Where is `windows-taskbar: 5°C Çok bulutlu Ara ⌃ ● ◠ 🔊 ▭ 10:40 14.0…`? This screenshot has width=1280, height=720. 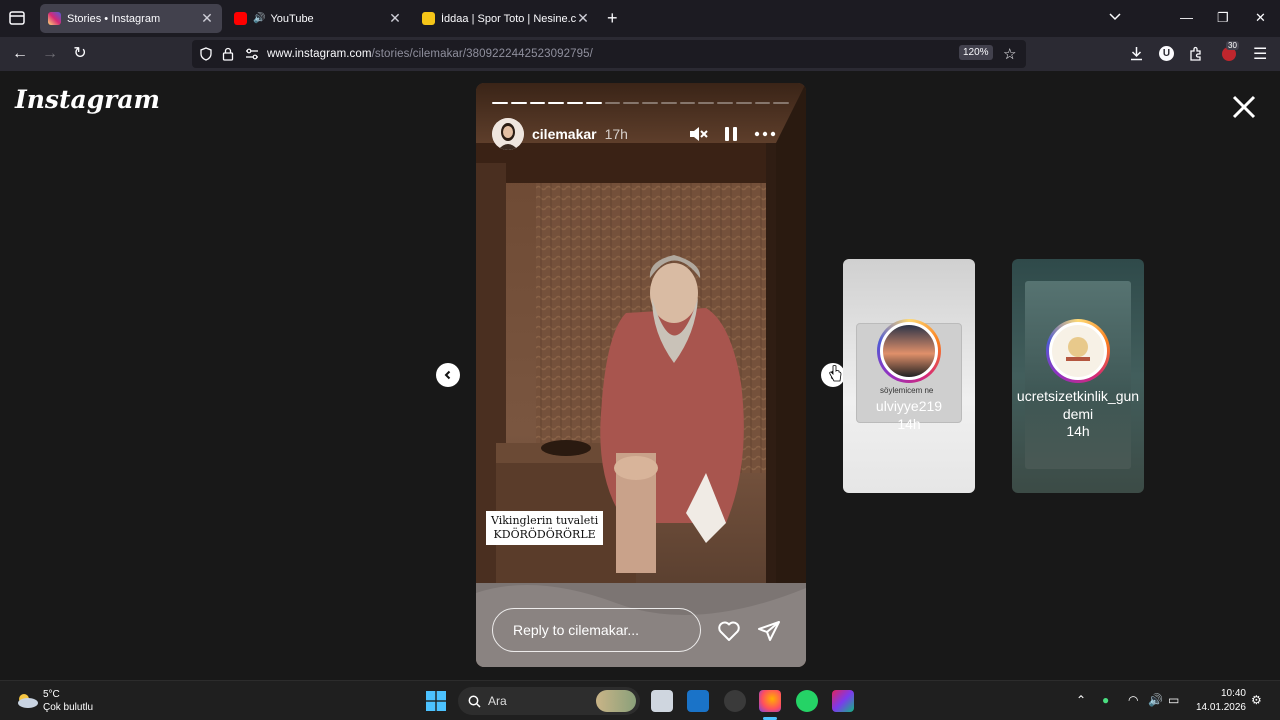 windows-taskbar: 5°C Çok bulutlu Ara ⌃ ● ◠ 🔊 ▭ 10:40 14.0… is located at coordinates (640, 700).